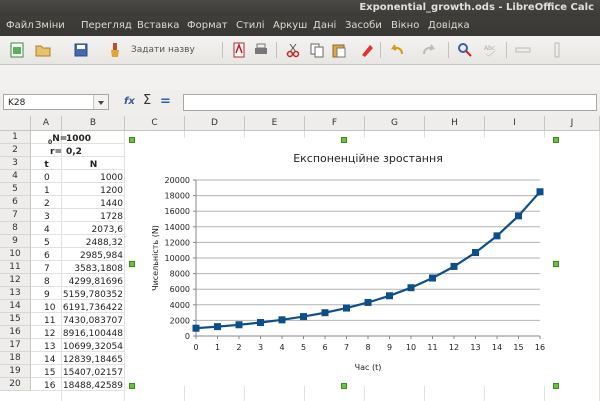  Describe the element at coordinates (92, 295) in the screenshot. I see `cell-n: 5159,780352` at that location.